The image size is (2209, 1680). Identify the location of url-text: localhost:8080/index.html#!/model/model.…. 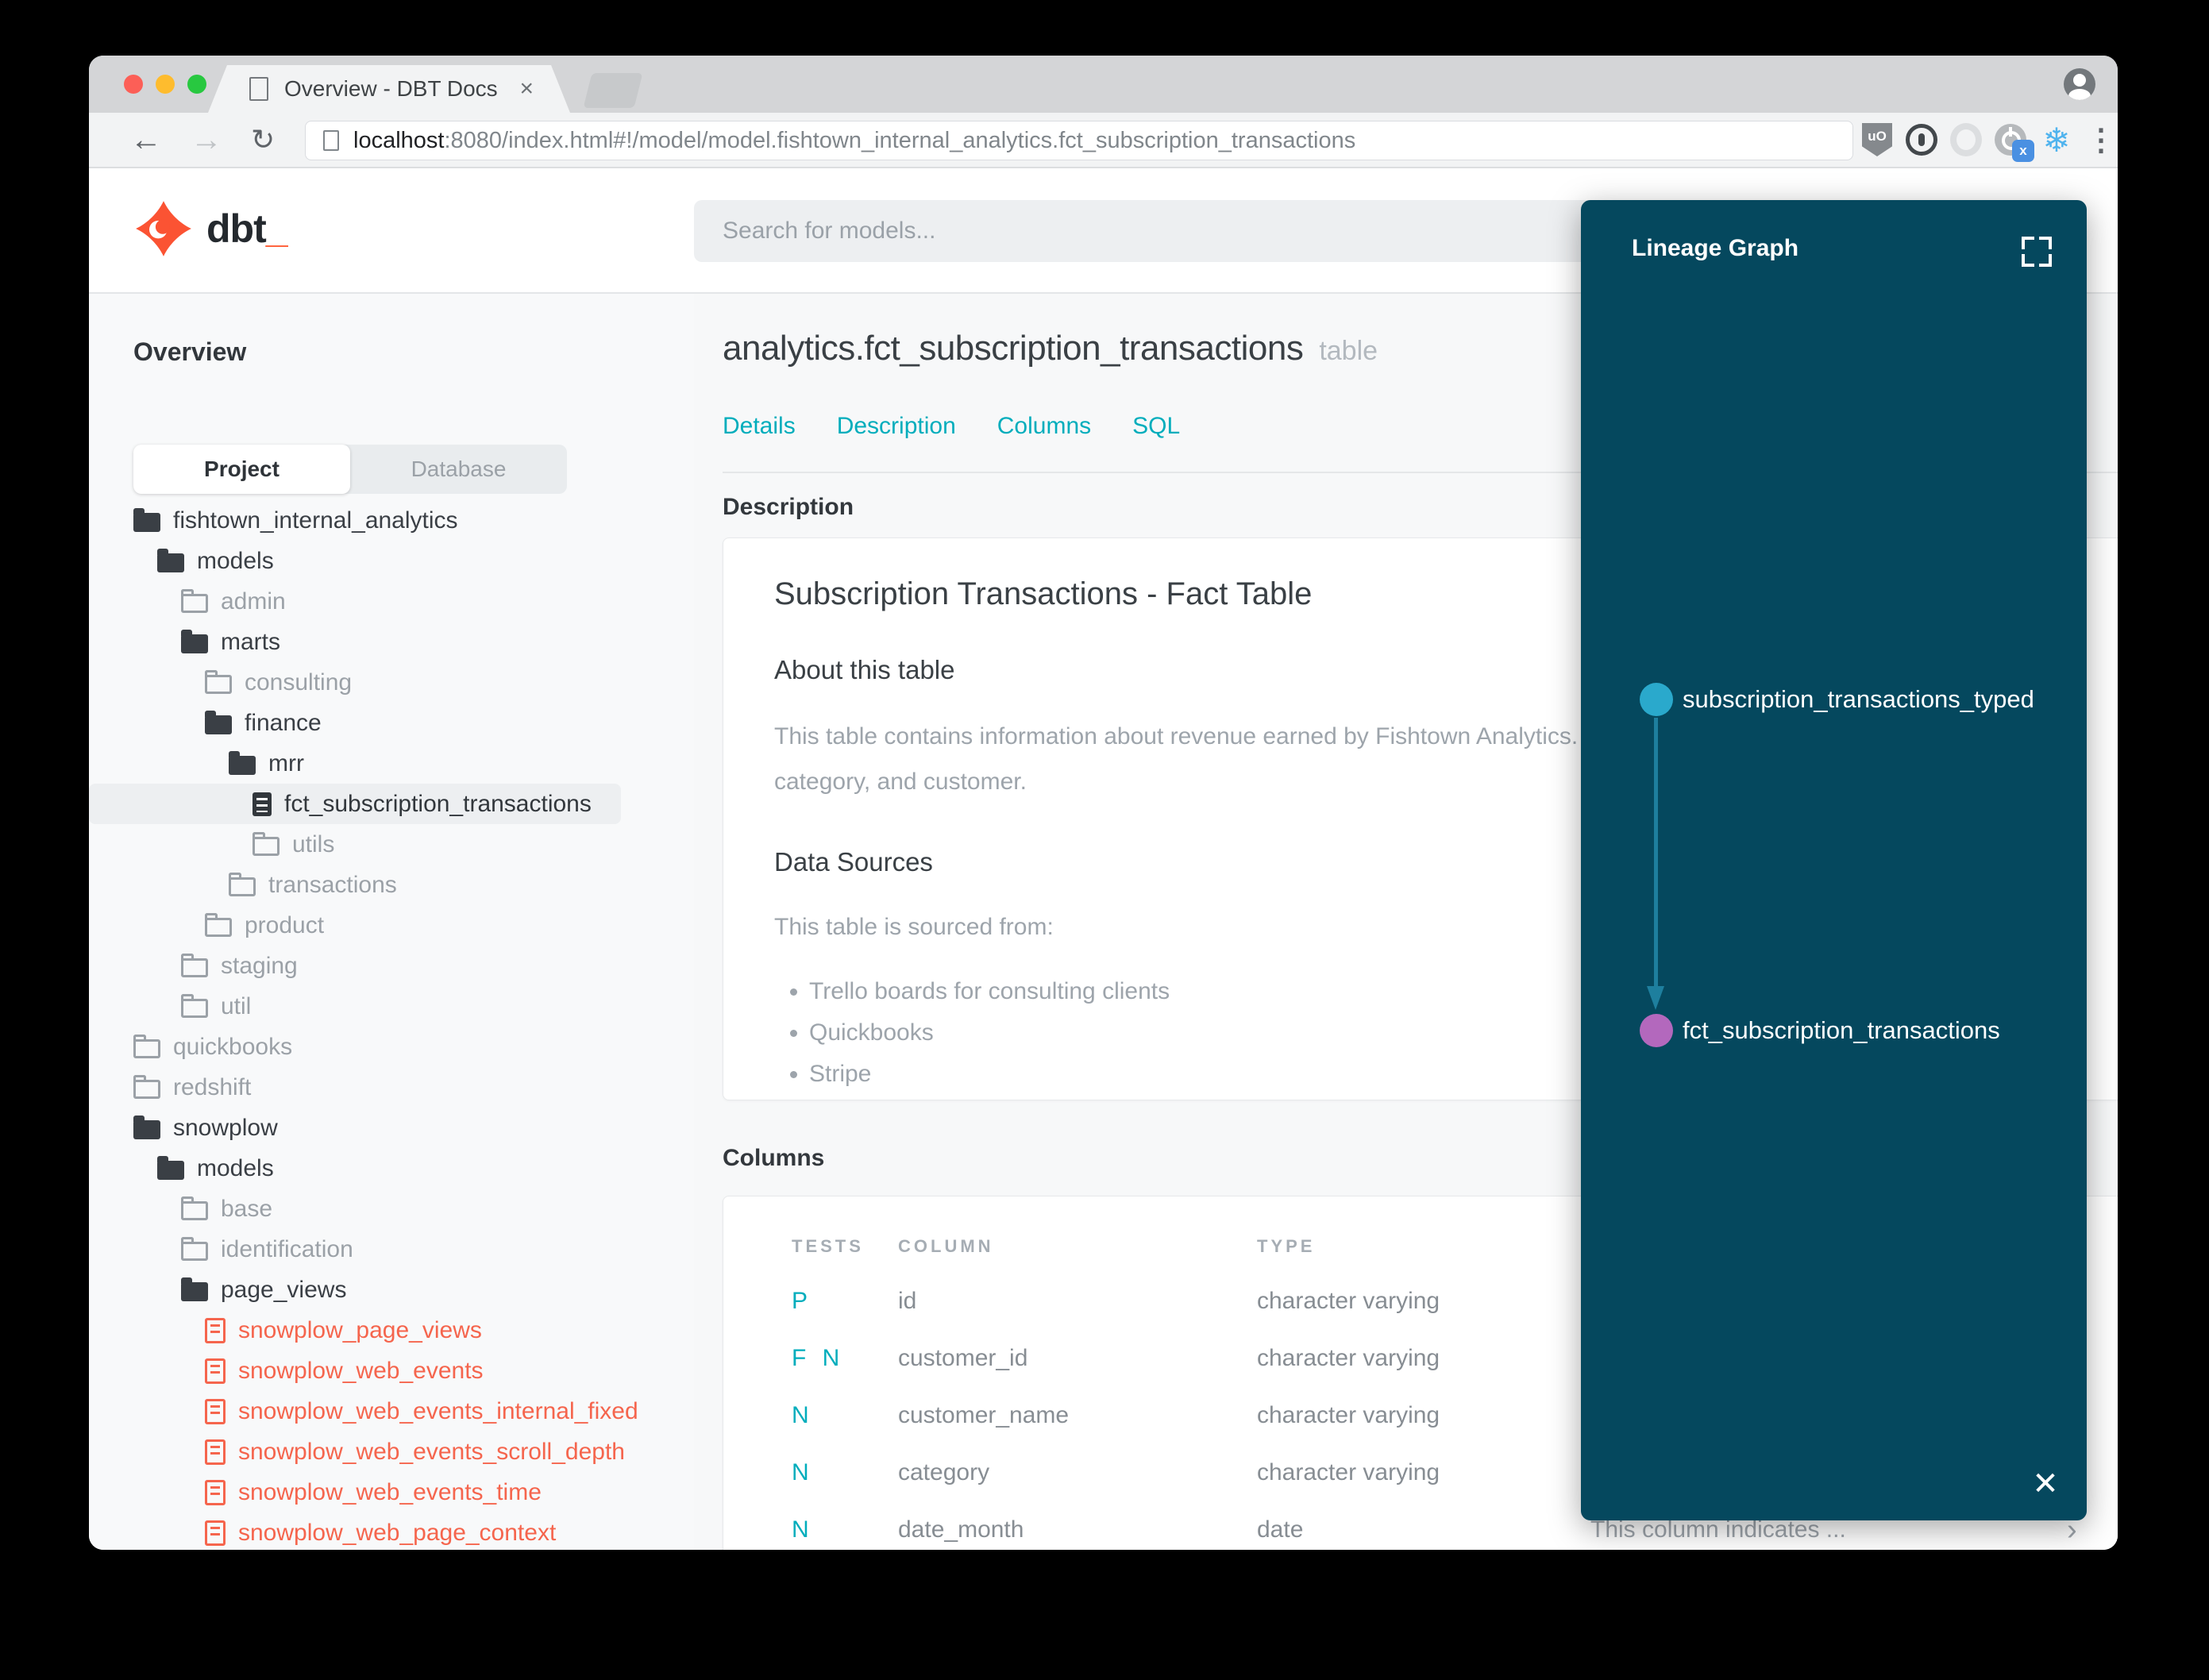
(854, 141).